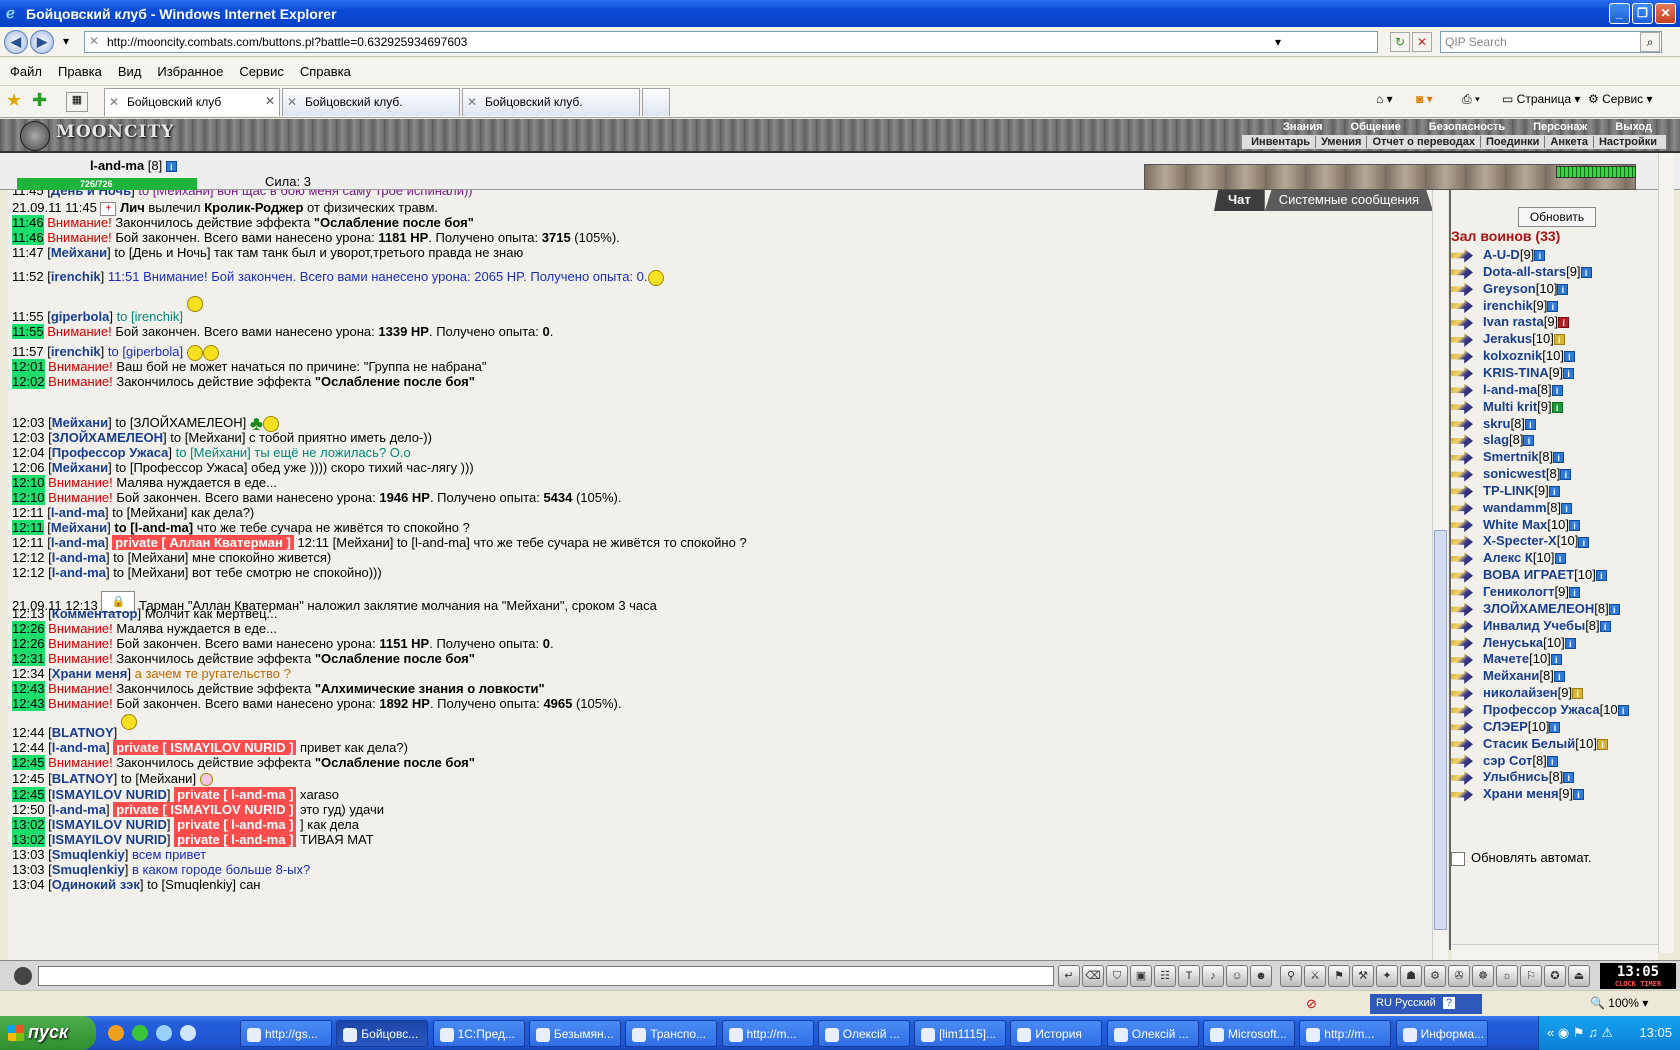 The height and width of the screenshot is (1050, 1680). Describe the element at coordinates (1513, 373) in the screenshot. I see `room-user: KRIS-TINA[9] i` at that location.